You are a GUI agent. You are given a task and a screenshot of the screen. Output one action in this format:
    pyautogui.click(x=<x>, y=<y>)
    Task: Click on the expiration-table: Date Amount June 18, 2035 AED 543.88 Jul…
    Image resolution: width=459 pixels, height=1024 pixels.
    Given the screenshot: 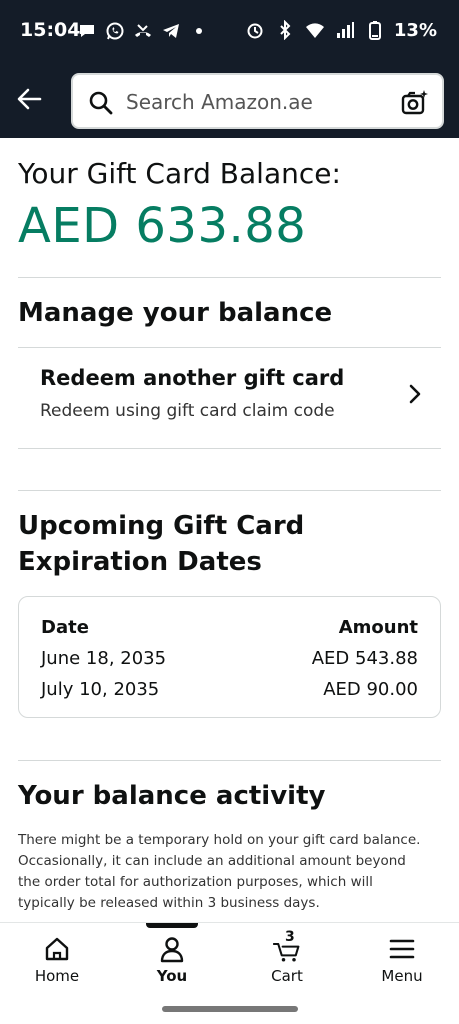 What is the action you would take?
    pyautogui.click(x=229, y=657)
    